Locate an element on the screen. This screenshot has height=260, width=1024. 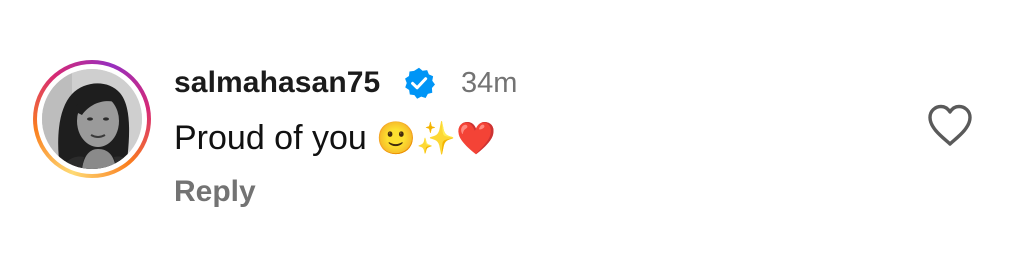
avatar is located at coordinates (92, 119).